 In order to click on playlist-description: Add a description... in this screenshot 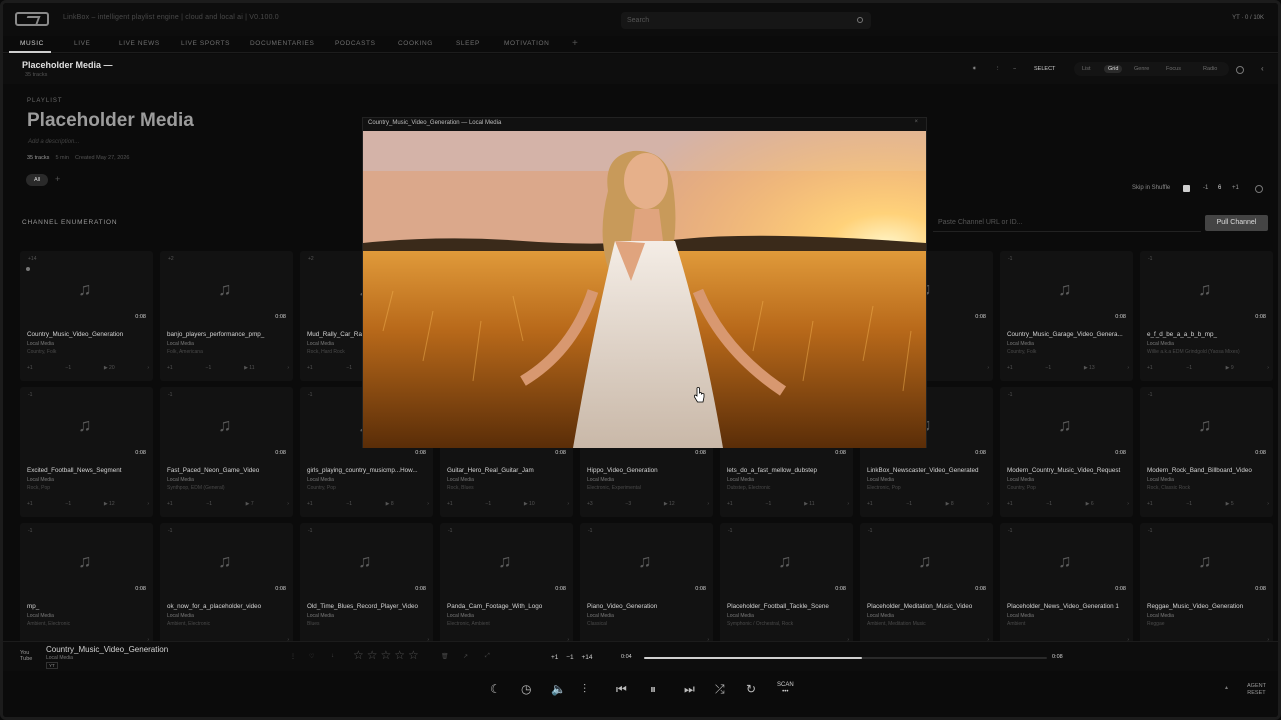, I will do `click(53, 142)`.